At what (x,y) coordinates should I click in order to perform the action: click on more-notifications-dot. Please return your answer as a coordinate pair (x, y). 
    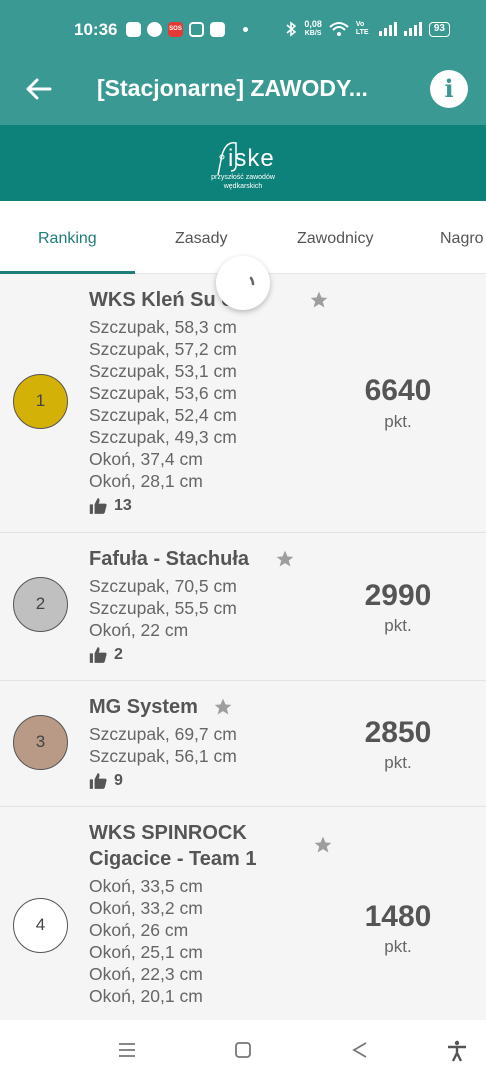
    Looking at the image, I should click on (245, 29).